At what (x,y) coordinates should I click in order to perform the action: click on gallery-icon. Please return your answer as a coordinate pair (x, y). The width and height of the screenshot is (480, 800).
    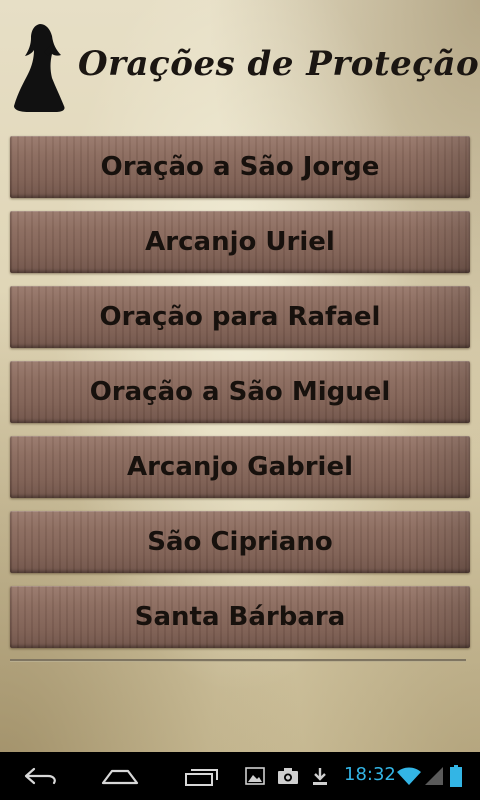
    Looking at the image, I should click on (255, 776).